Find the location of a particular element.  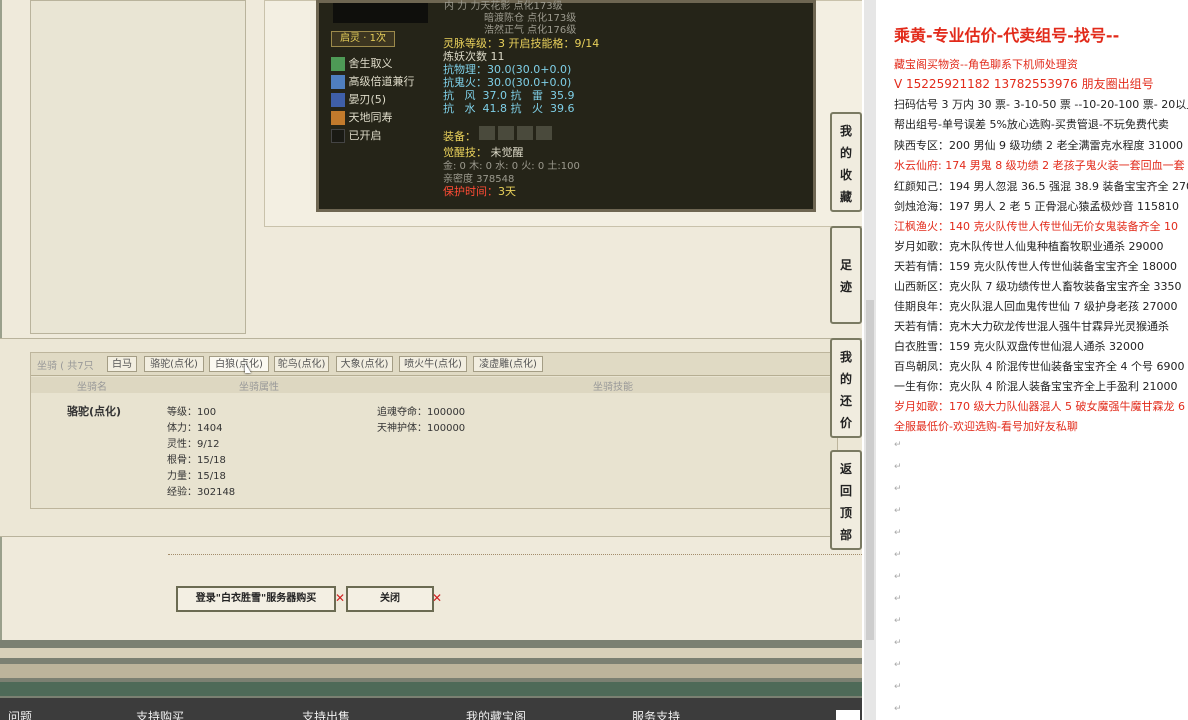

doc-line: 天若有情：克木大力砍龙传世混人强牛甘霖异光灵猴通杀 is located at coordinates (1031, 326).